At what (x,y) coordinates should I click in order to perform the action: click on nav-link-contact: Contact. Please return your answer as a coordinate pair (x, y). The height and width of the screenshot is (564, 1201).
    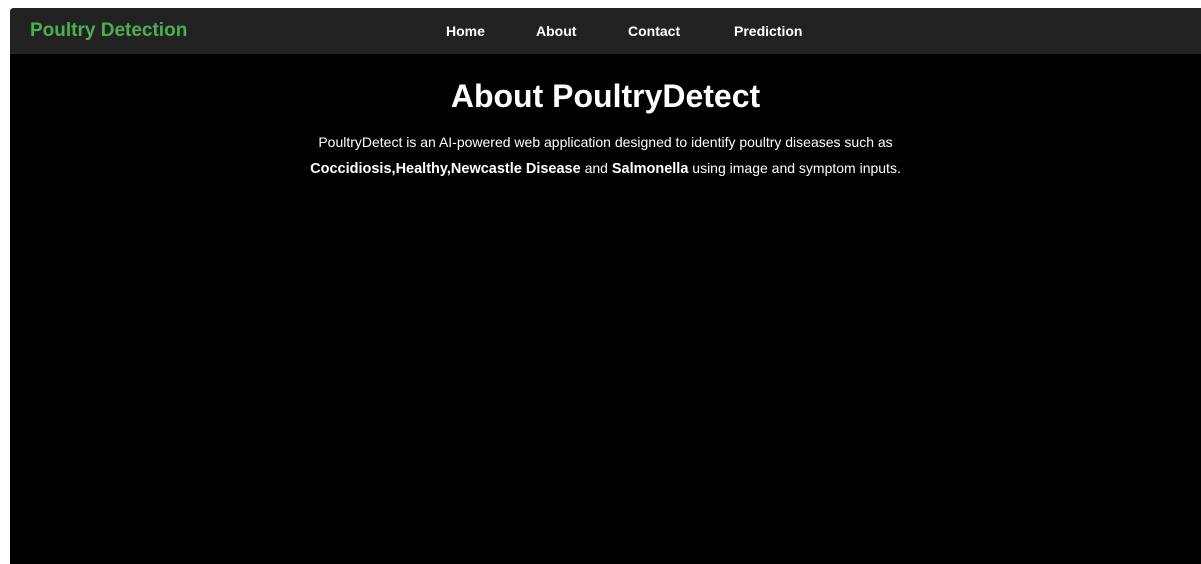
    Looking at the image, I should click on (654, 31).